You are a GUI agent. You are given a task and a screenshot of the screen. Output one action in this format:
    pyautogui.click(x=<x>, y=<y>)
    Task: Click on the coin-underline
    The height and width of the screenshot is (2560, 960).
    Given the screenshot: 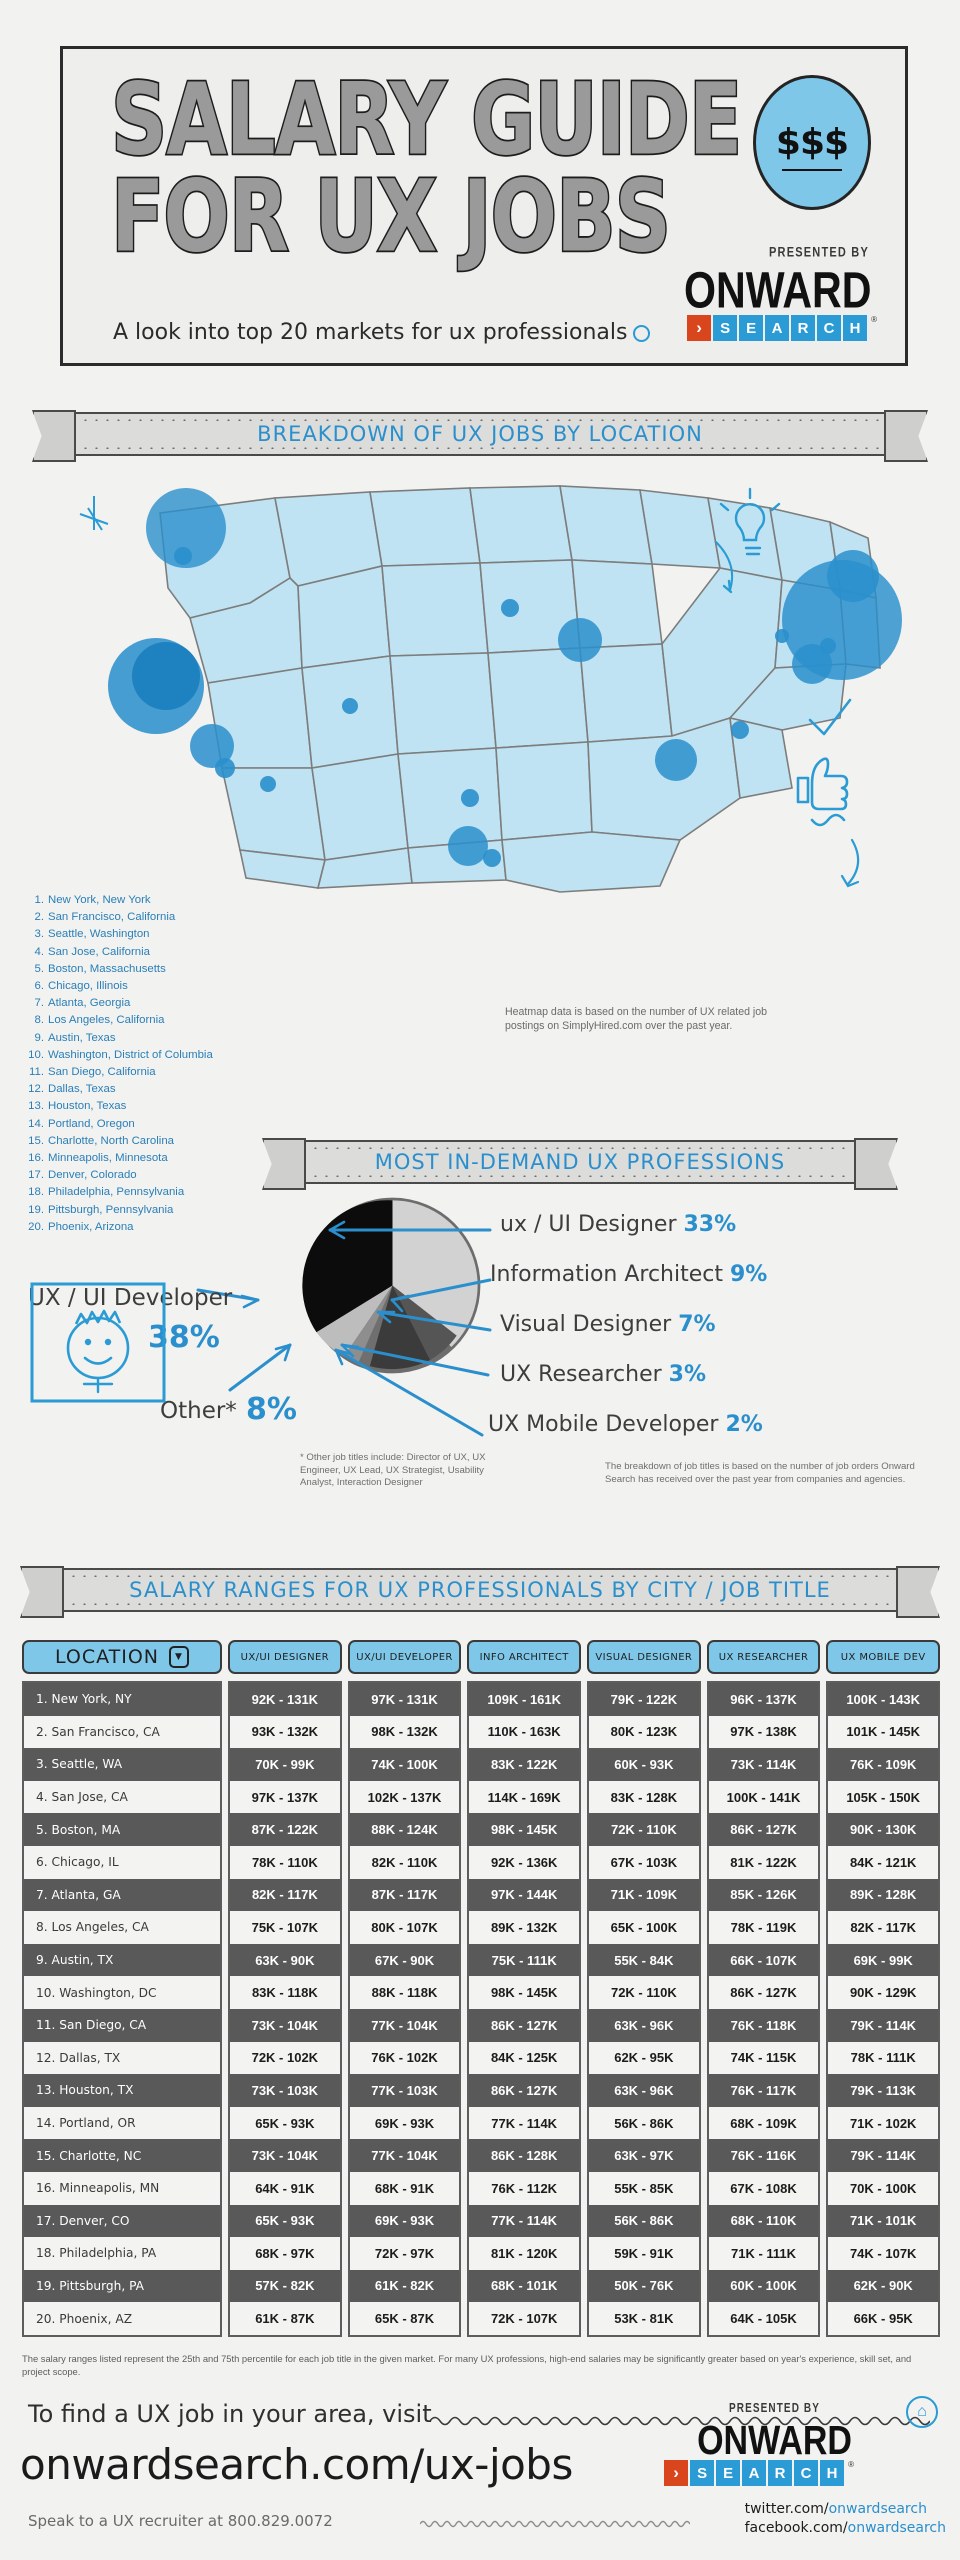 What is the action you would take?
    pyautogui.click(x=812, y=170)
    